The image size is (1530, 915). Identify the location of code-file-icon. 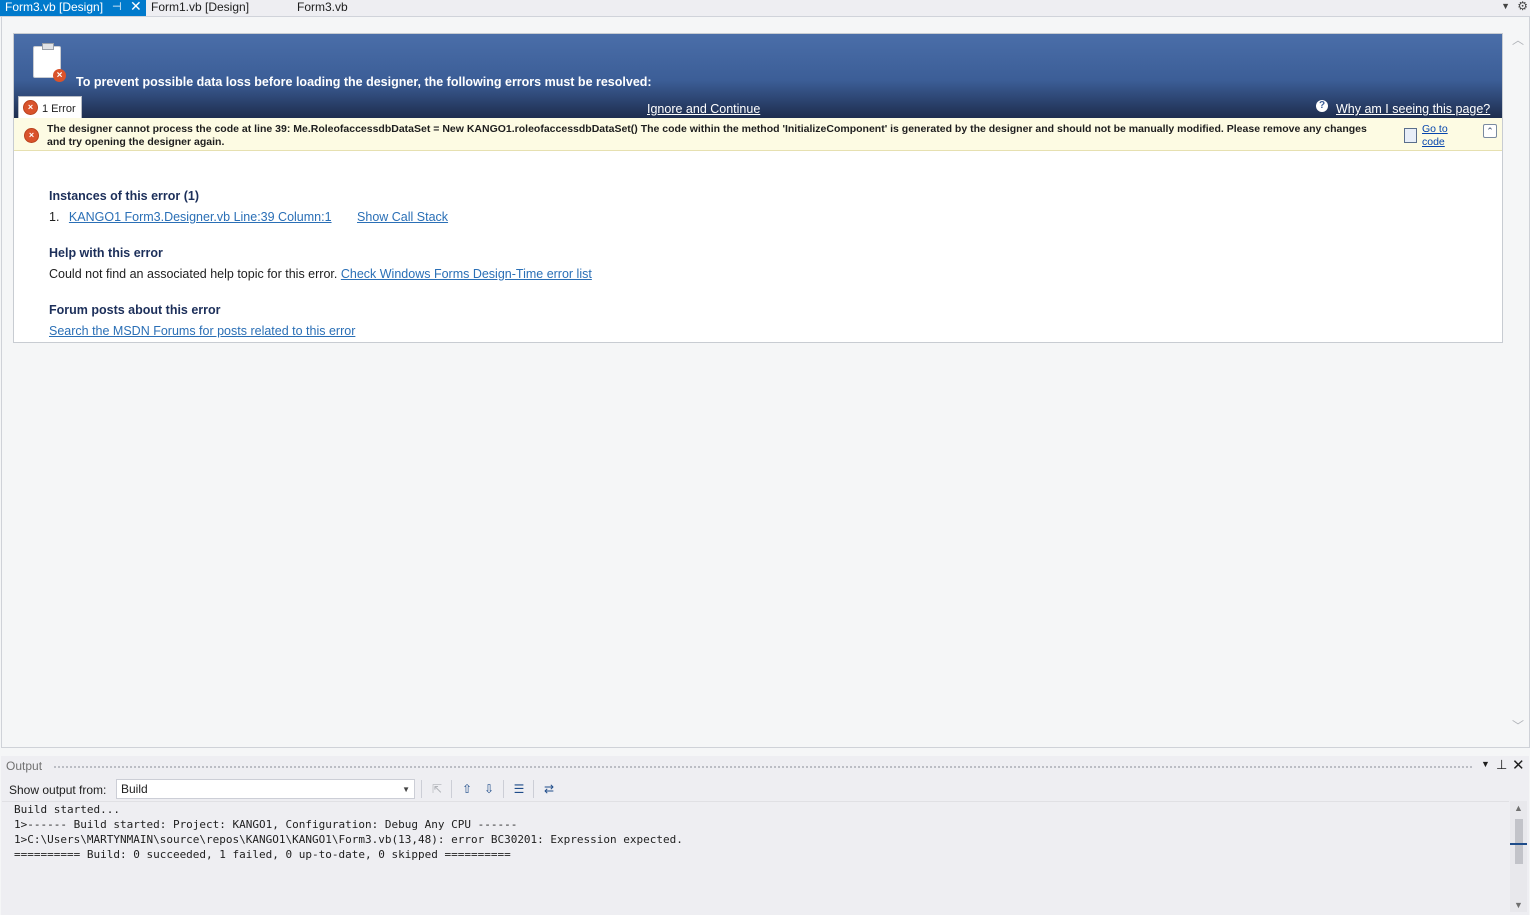
(1410, 135).